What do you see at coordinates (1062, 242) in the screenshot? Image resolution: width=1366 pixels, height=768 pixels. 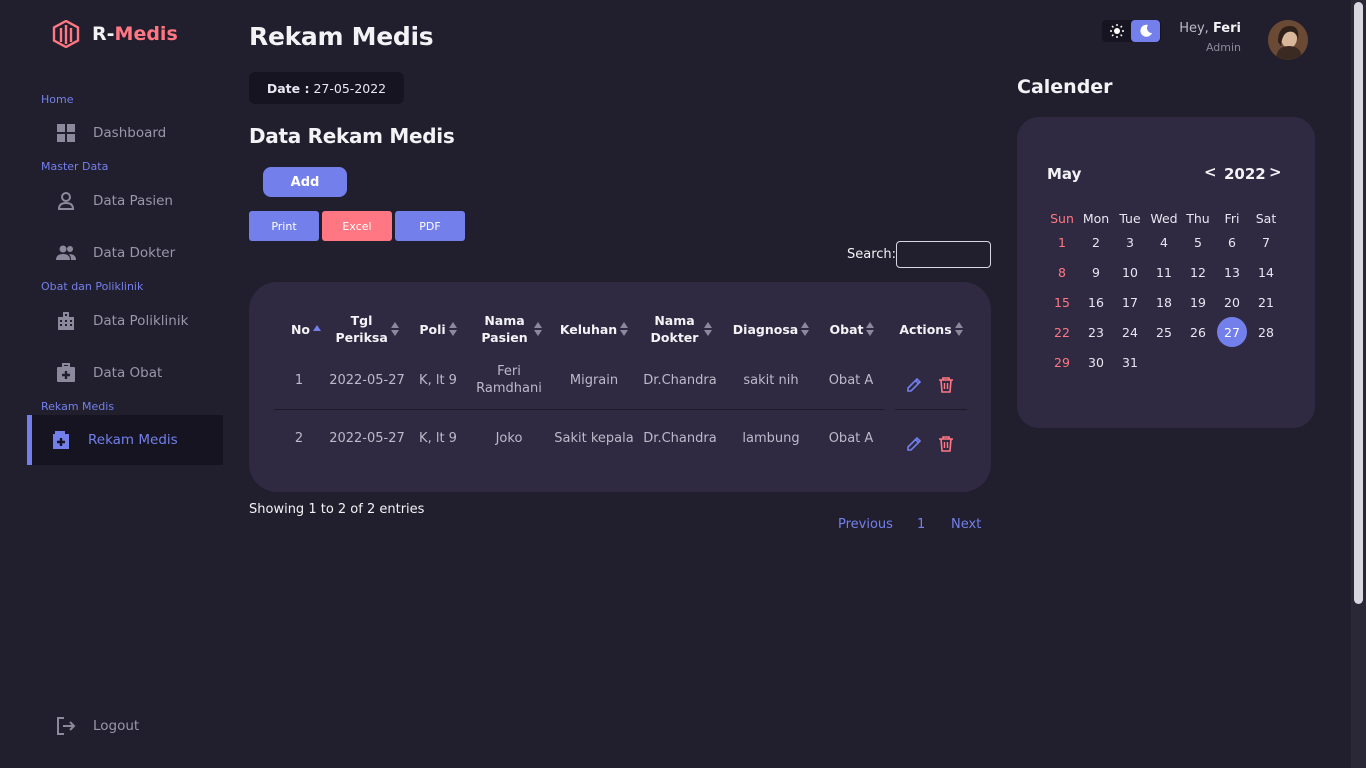 I see `calendar-day: 1` at bounding box center [1062, 242].